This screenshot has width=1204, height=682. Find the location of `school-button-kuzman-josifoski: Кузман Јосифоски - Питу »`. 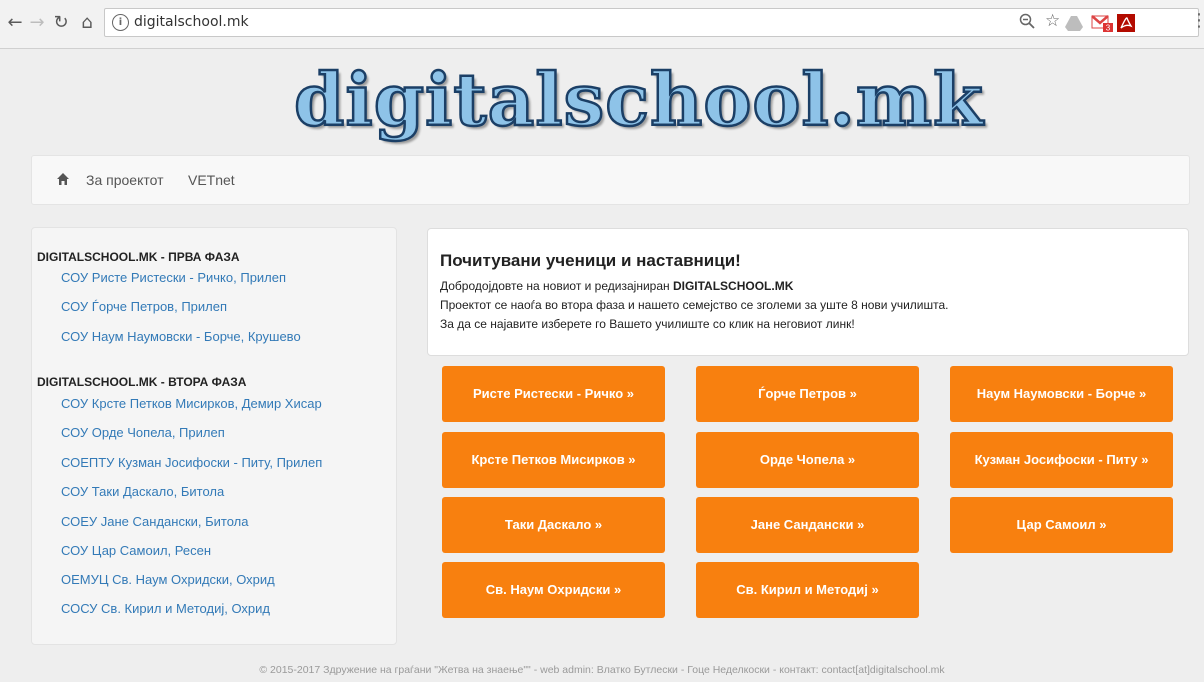

school-button-kuzman-josifoski: Кузман Јосифоски - Питу » is located at coordinates (1061, 460).